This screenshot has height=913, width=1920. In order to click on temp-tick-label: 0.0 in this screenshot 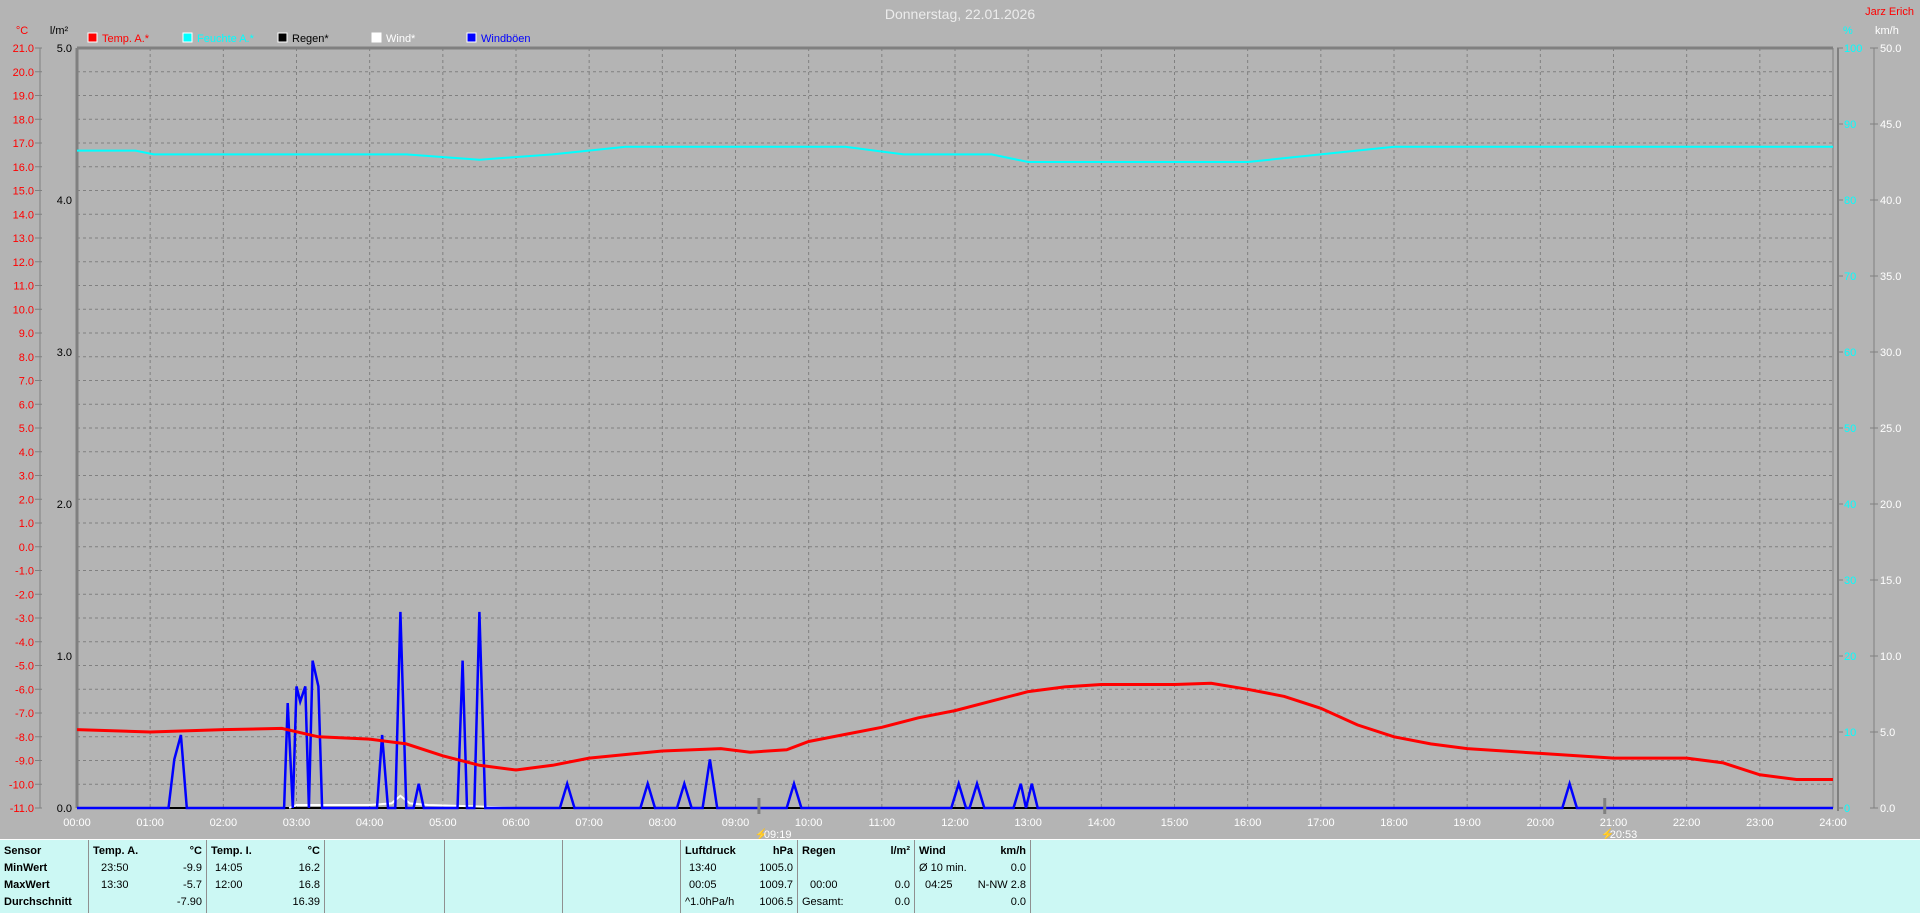, I will do `click(26, 548)`.